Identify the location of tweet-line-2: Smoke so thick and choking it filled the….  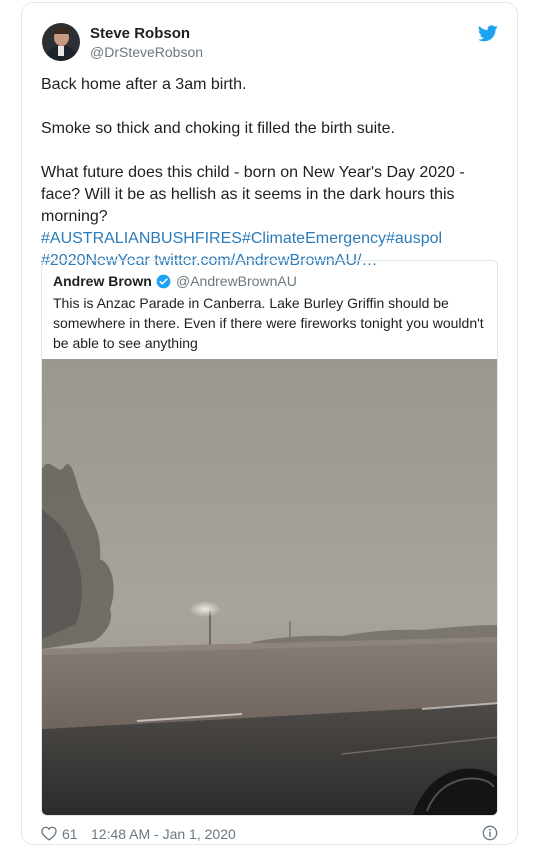
(218, 128).